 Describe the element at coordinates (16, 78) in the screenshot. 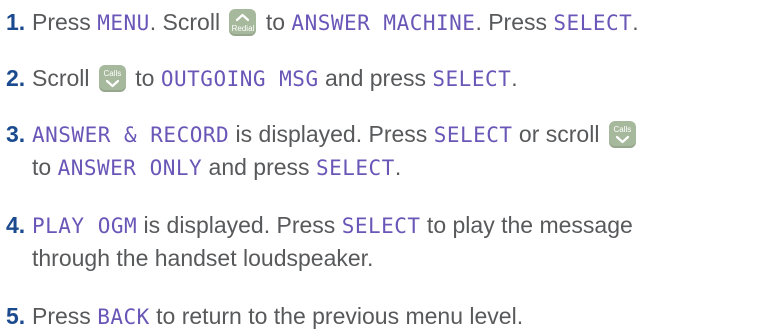

I see `step-number: 2.` at that location.